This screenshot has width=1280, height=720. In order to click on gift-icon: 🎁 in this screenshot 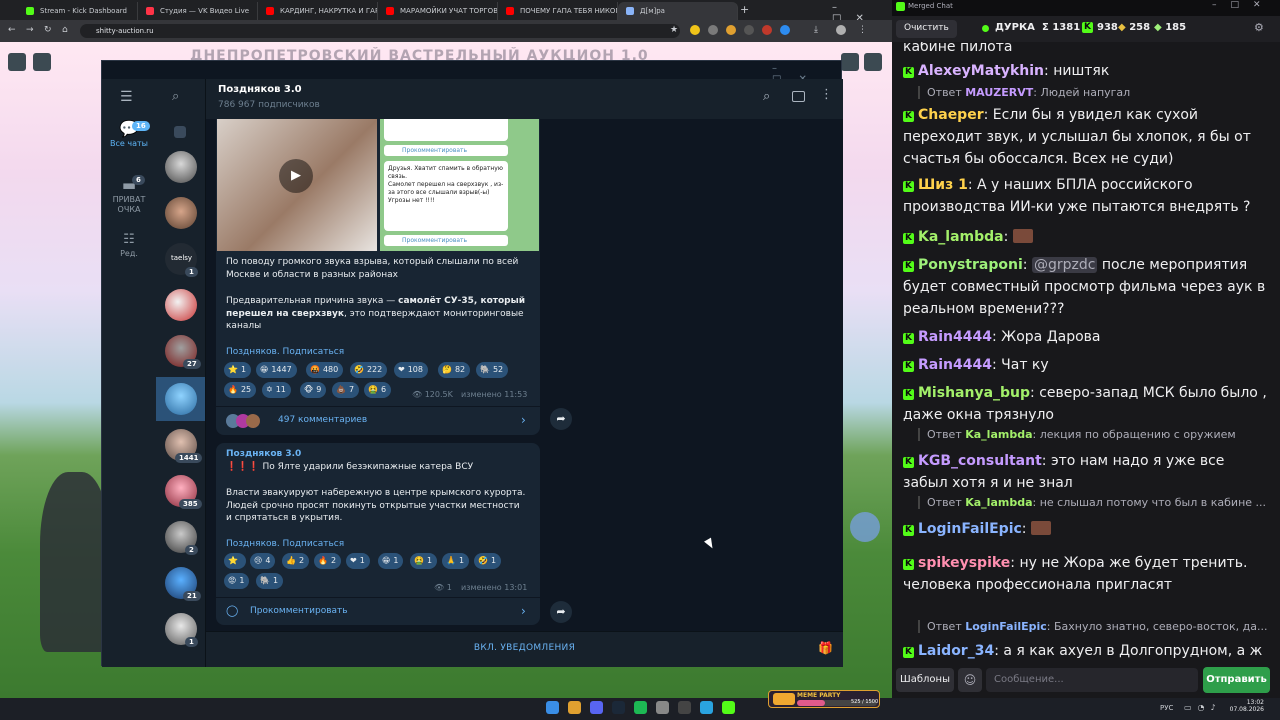, I will do `click(825, 648)`.